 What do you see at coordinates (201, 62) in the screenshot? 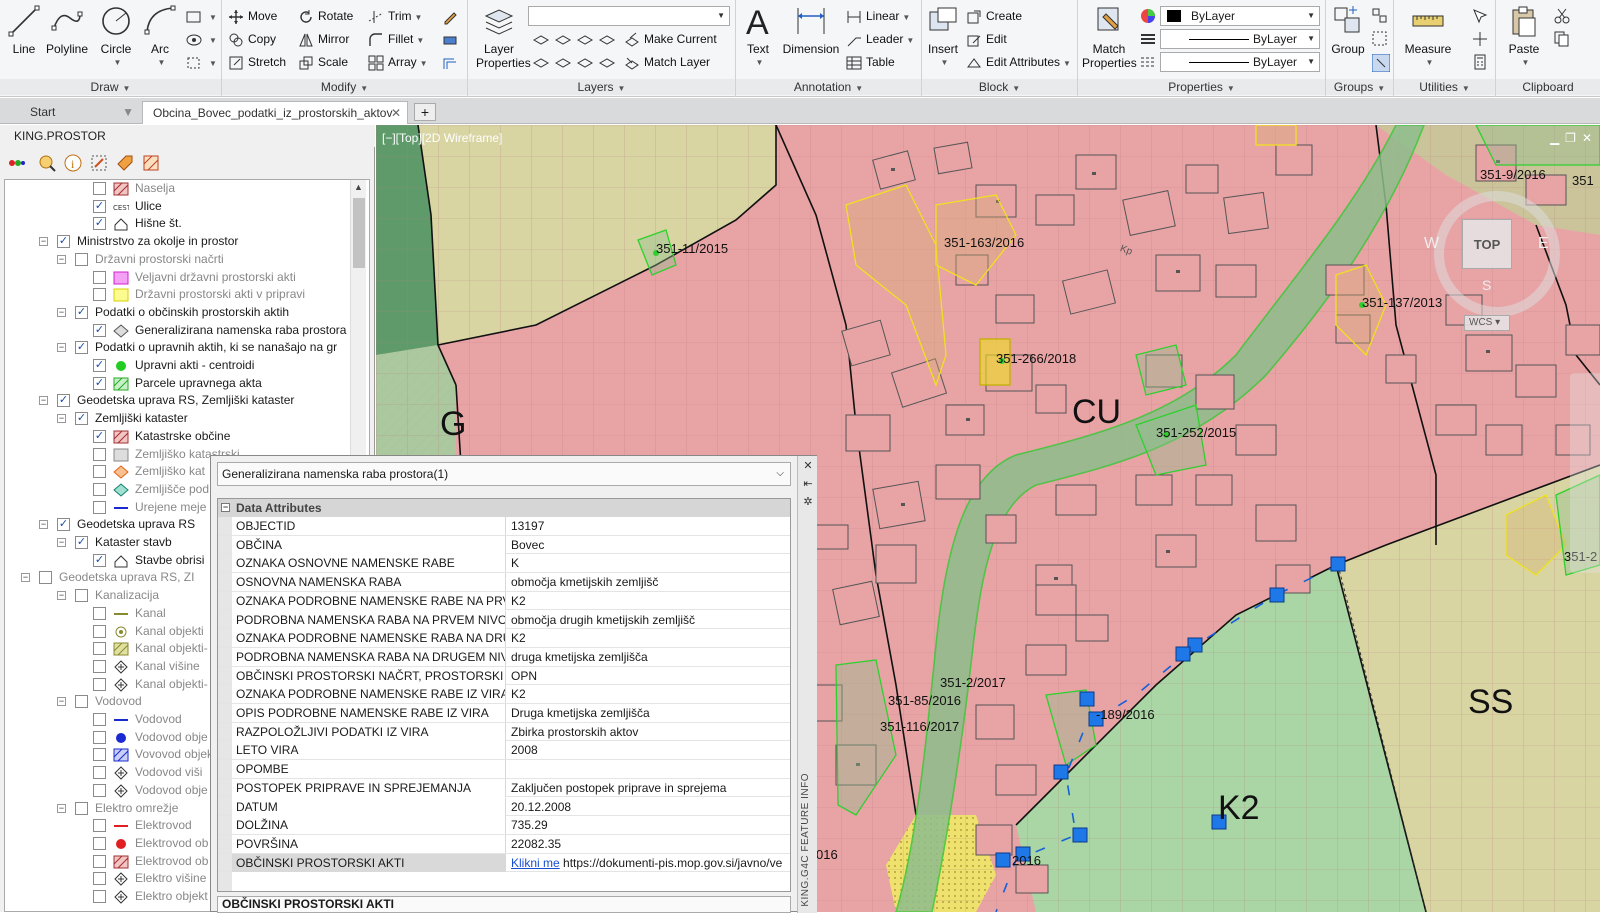
I see `boundary-button: ▼` at bounding box center [201, 62].